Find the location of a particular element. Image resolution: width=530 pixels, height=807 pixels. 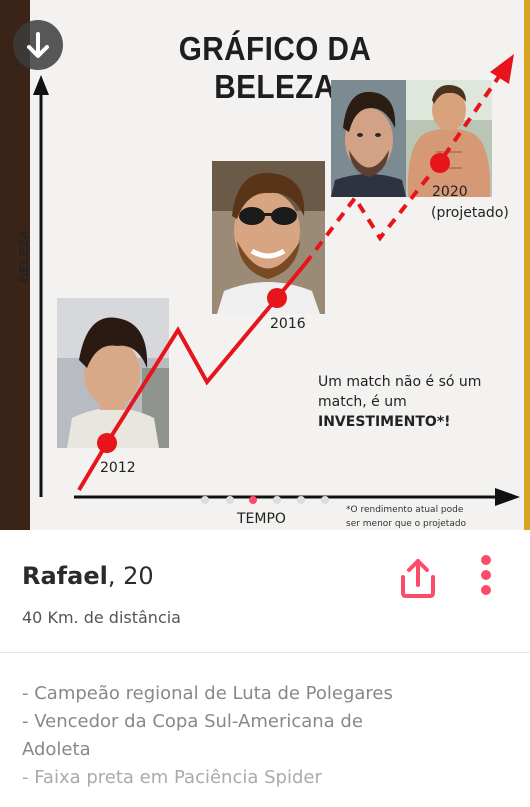

data-point-2012 is located at coordinates (107, 443).